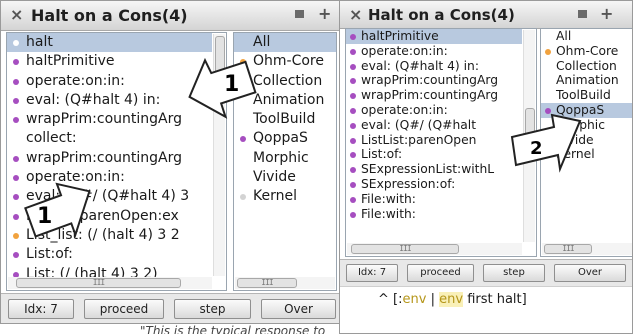 This screenshot has width=633, height=334. Describe the element at coordinates (16, 43) in the screenshot. I see `light-dot-icon` at that location.